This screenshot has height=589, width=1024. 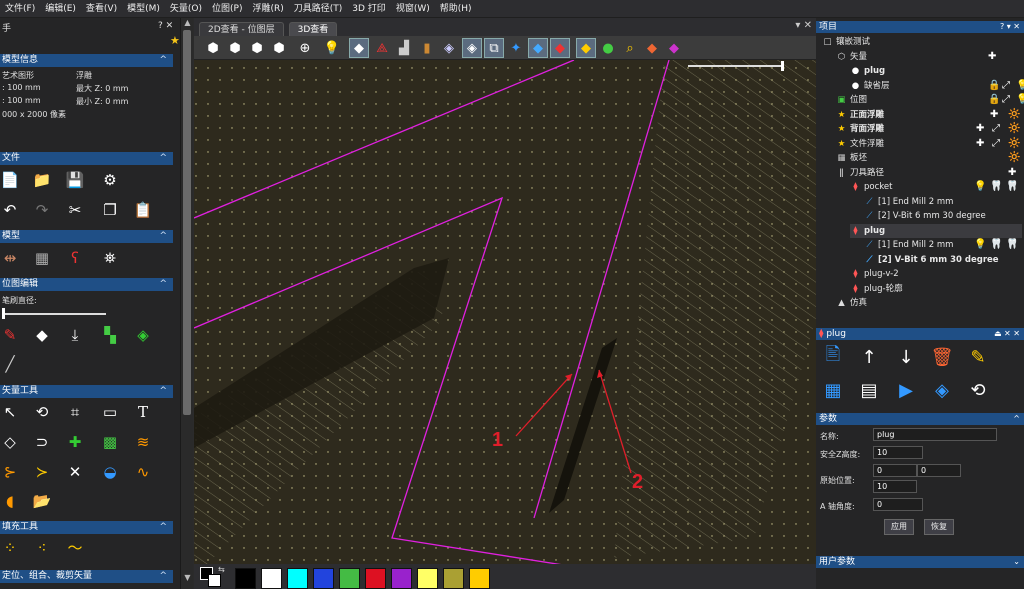 What do you see at coordinates (925, 216) in the screenshot?
I see `tree-row: ⟋ [2] V-Bit 6 mm 30 degree` at bounding box center [925, 216].